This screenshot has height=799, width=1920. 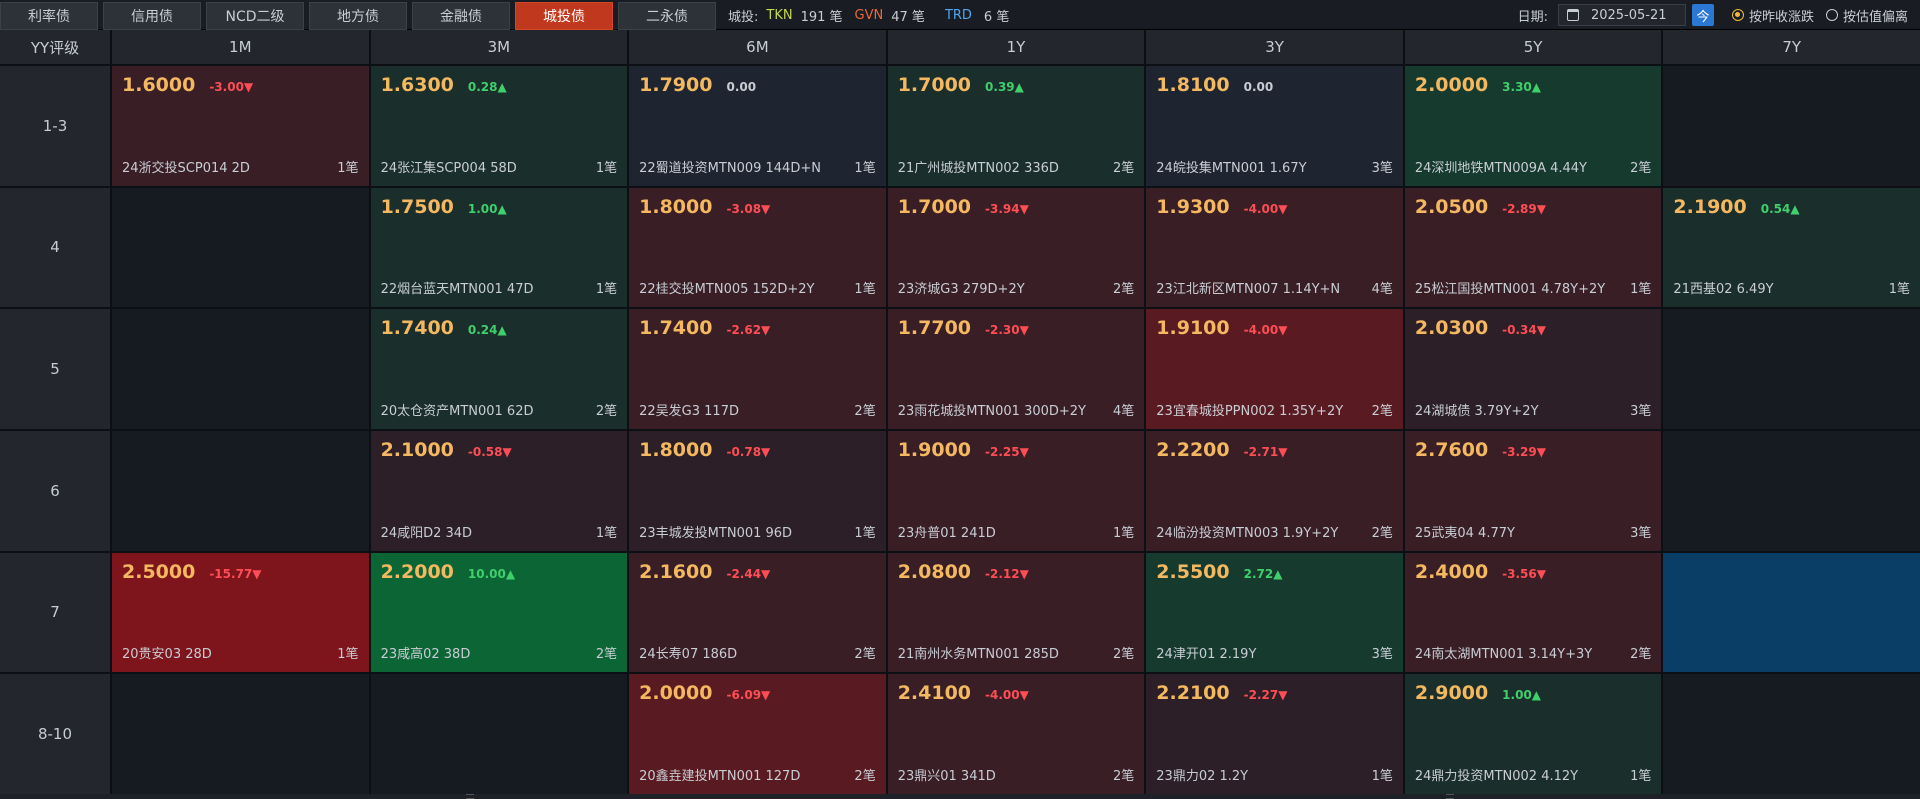 What do you see at coordinates (1533, 734) in the screenshot?
I see `matrix-cell: 2.9000 1.00▲ 24鼎力投资MTN002 4.12Y 1笔` at bounding box center [1533, 734].